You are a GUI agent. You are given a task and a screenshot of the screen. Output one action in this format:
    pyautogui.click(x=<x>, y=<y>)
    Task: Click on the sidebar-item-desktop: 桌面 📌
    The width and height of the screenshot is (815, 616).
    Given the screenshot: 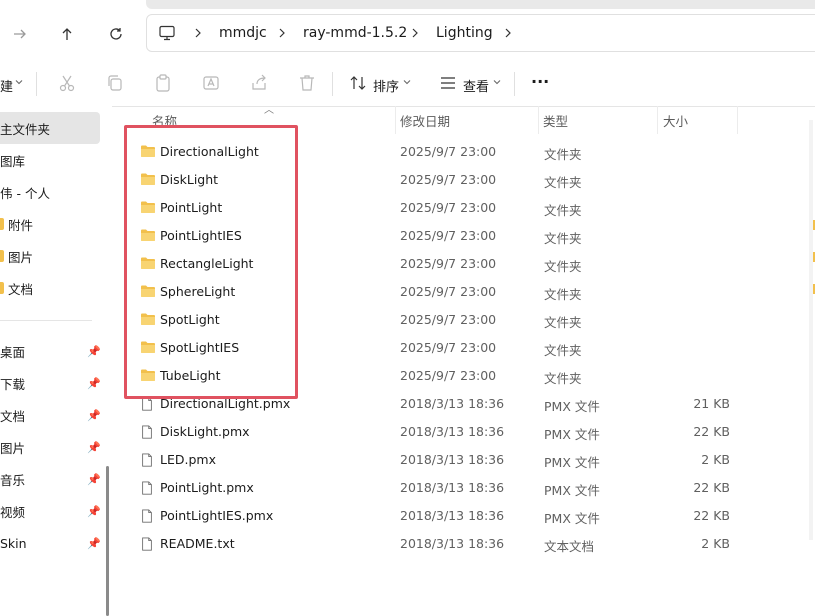 What is the action you would take?
    pyautogui.click(x=50, y=351)
    